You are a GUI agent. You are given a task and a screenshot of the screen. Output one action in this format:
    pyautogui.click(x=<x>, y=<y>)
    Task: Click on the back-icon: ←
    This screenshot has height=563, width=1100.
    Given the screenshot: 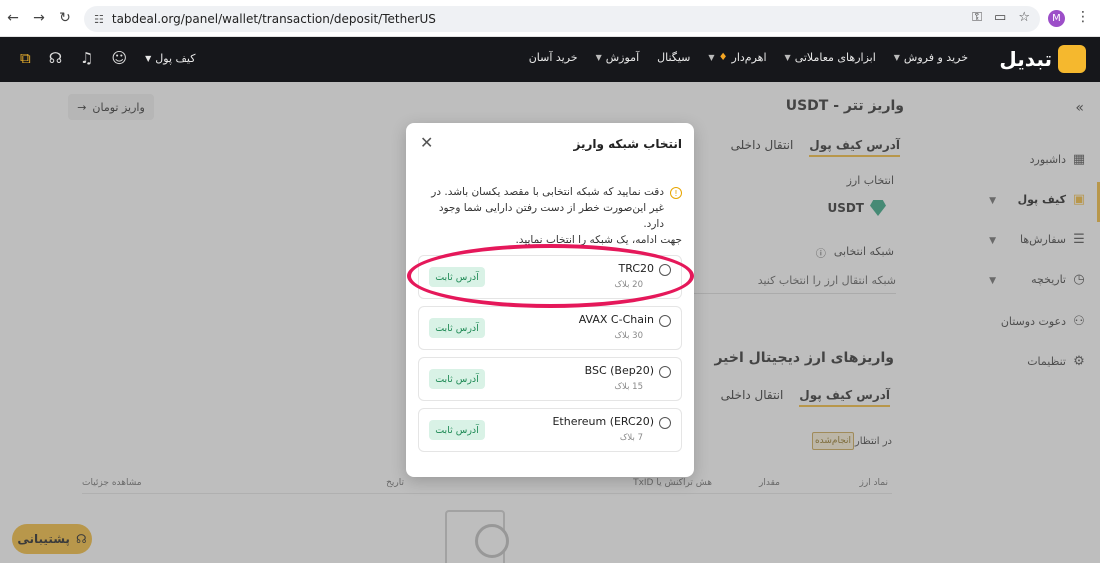 What is the action you would take?
    pyautogui.click(x=13, y=18)
    